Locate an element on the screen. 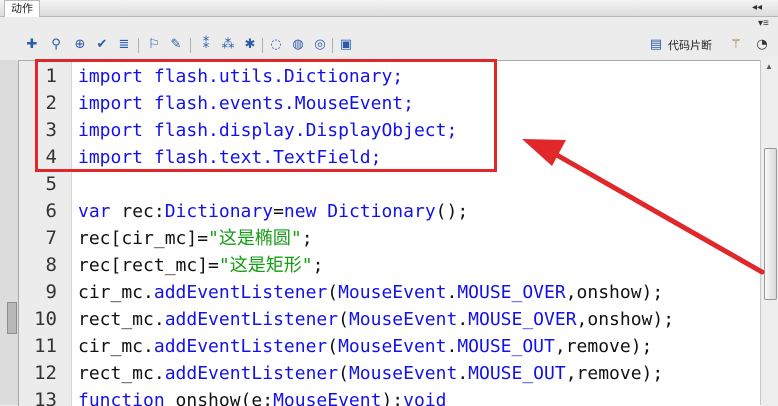 The width and height of the screenshot is (778, 406). annotation-arrow is located at coordinates (643, 207).